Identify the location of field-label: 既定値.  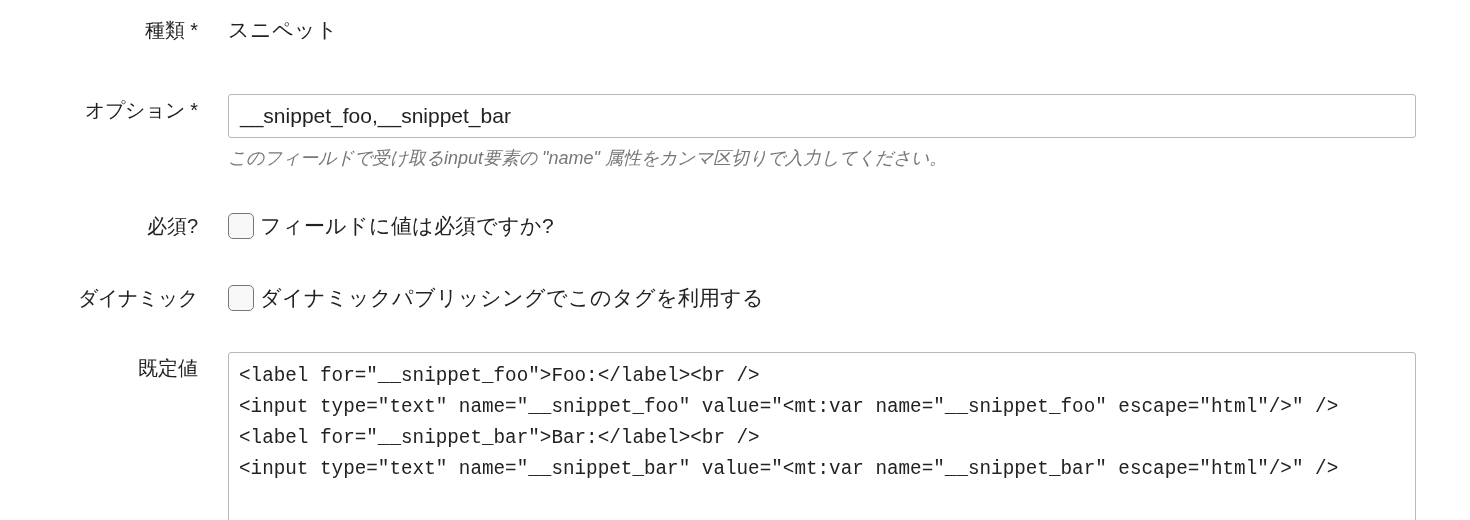
(168, 368).